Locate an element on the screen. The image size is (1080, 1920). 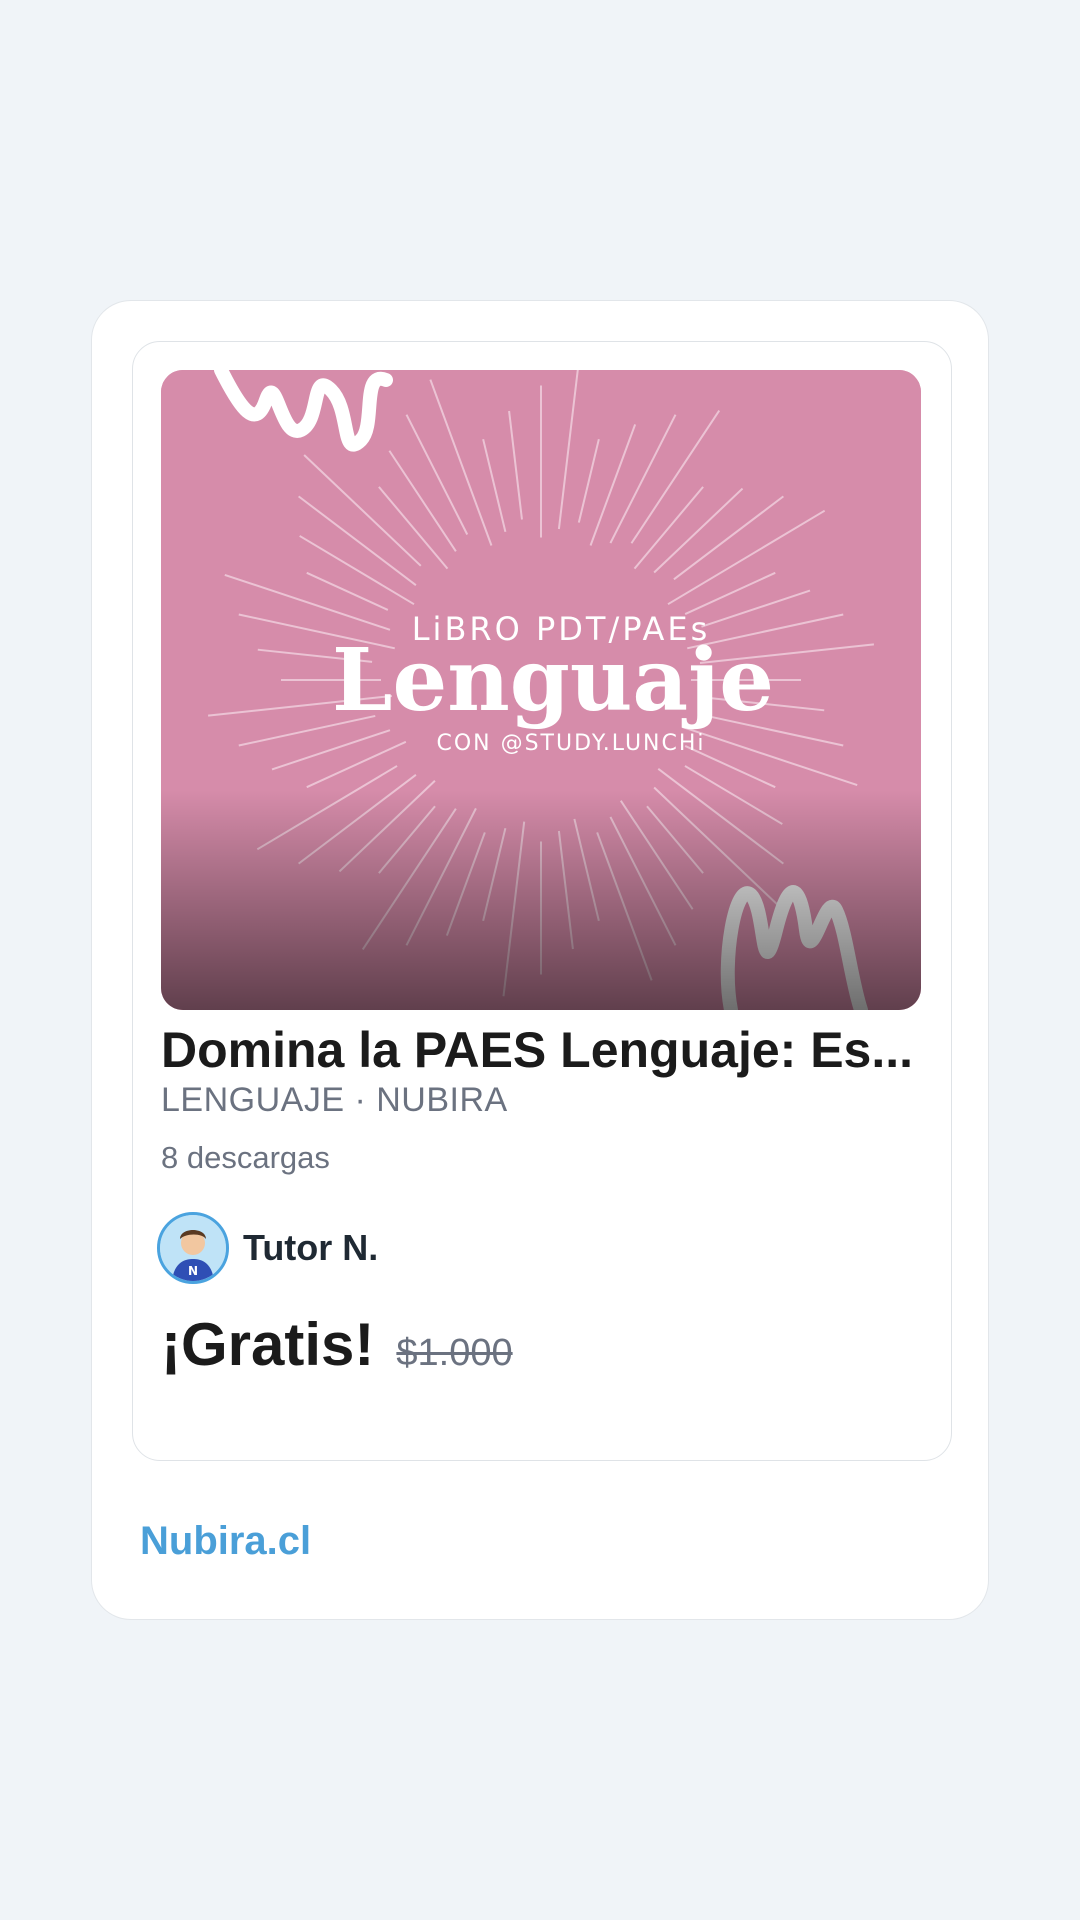
price-row: ¡Gratis! $1.000 is located at coordinates (337, 1344).